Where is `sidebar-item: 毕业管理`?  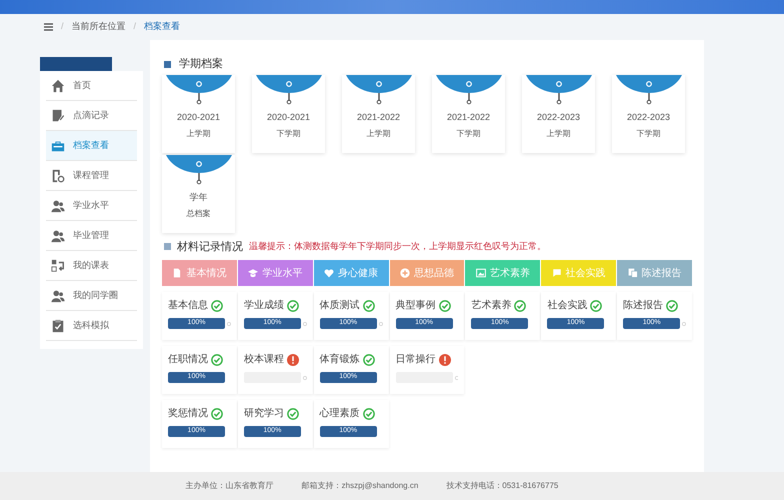 sidebar-item: 毕业管理 is located at coordinates (91, 236).